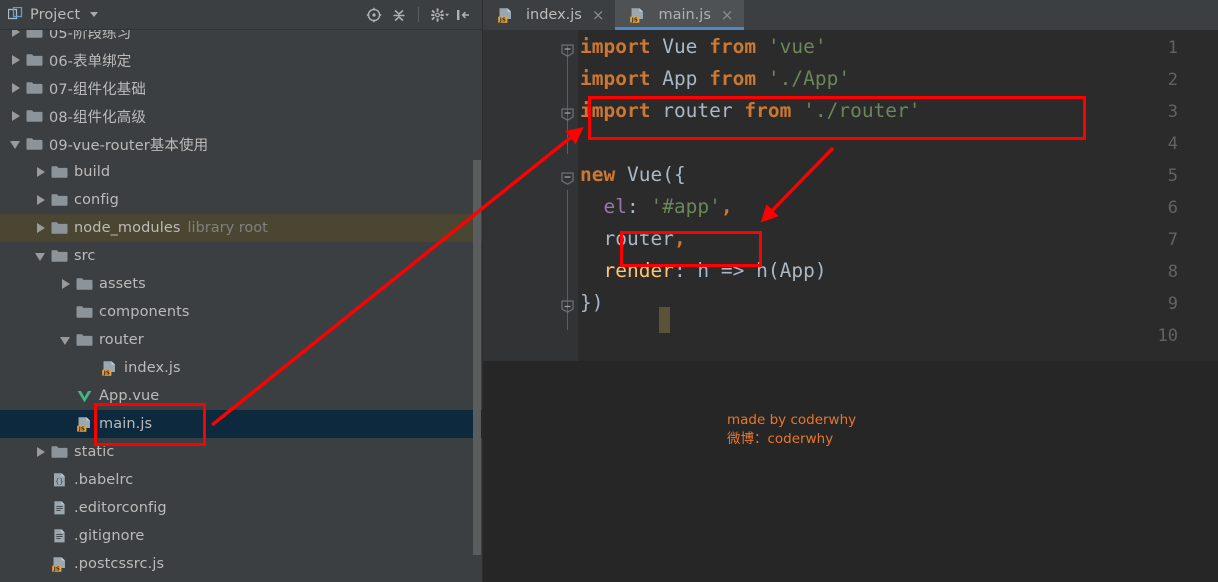 The height and width of the screenshot is (582, 1218). Describe the element at coordinates (241, 536) in the screenshot. I see `tree-row-.gitignore: .gitignore` at that location.